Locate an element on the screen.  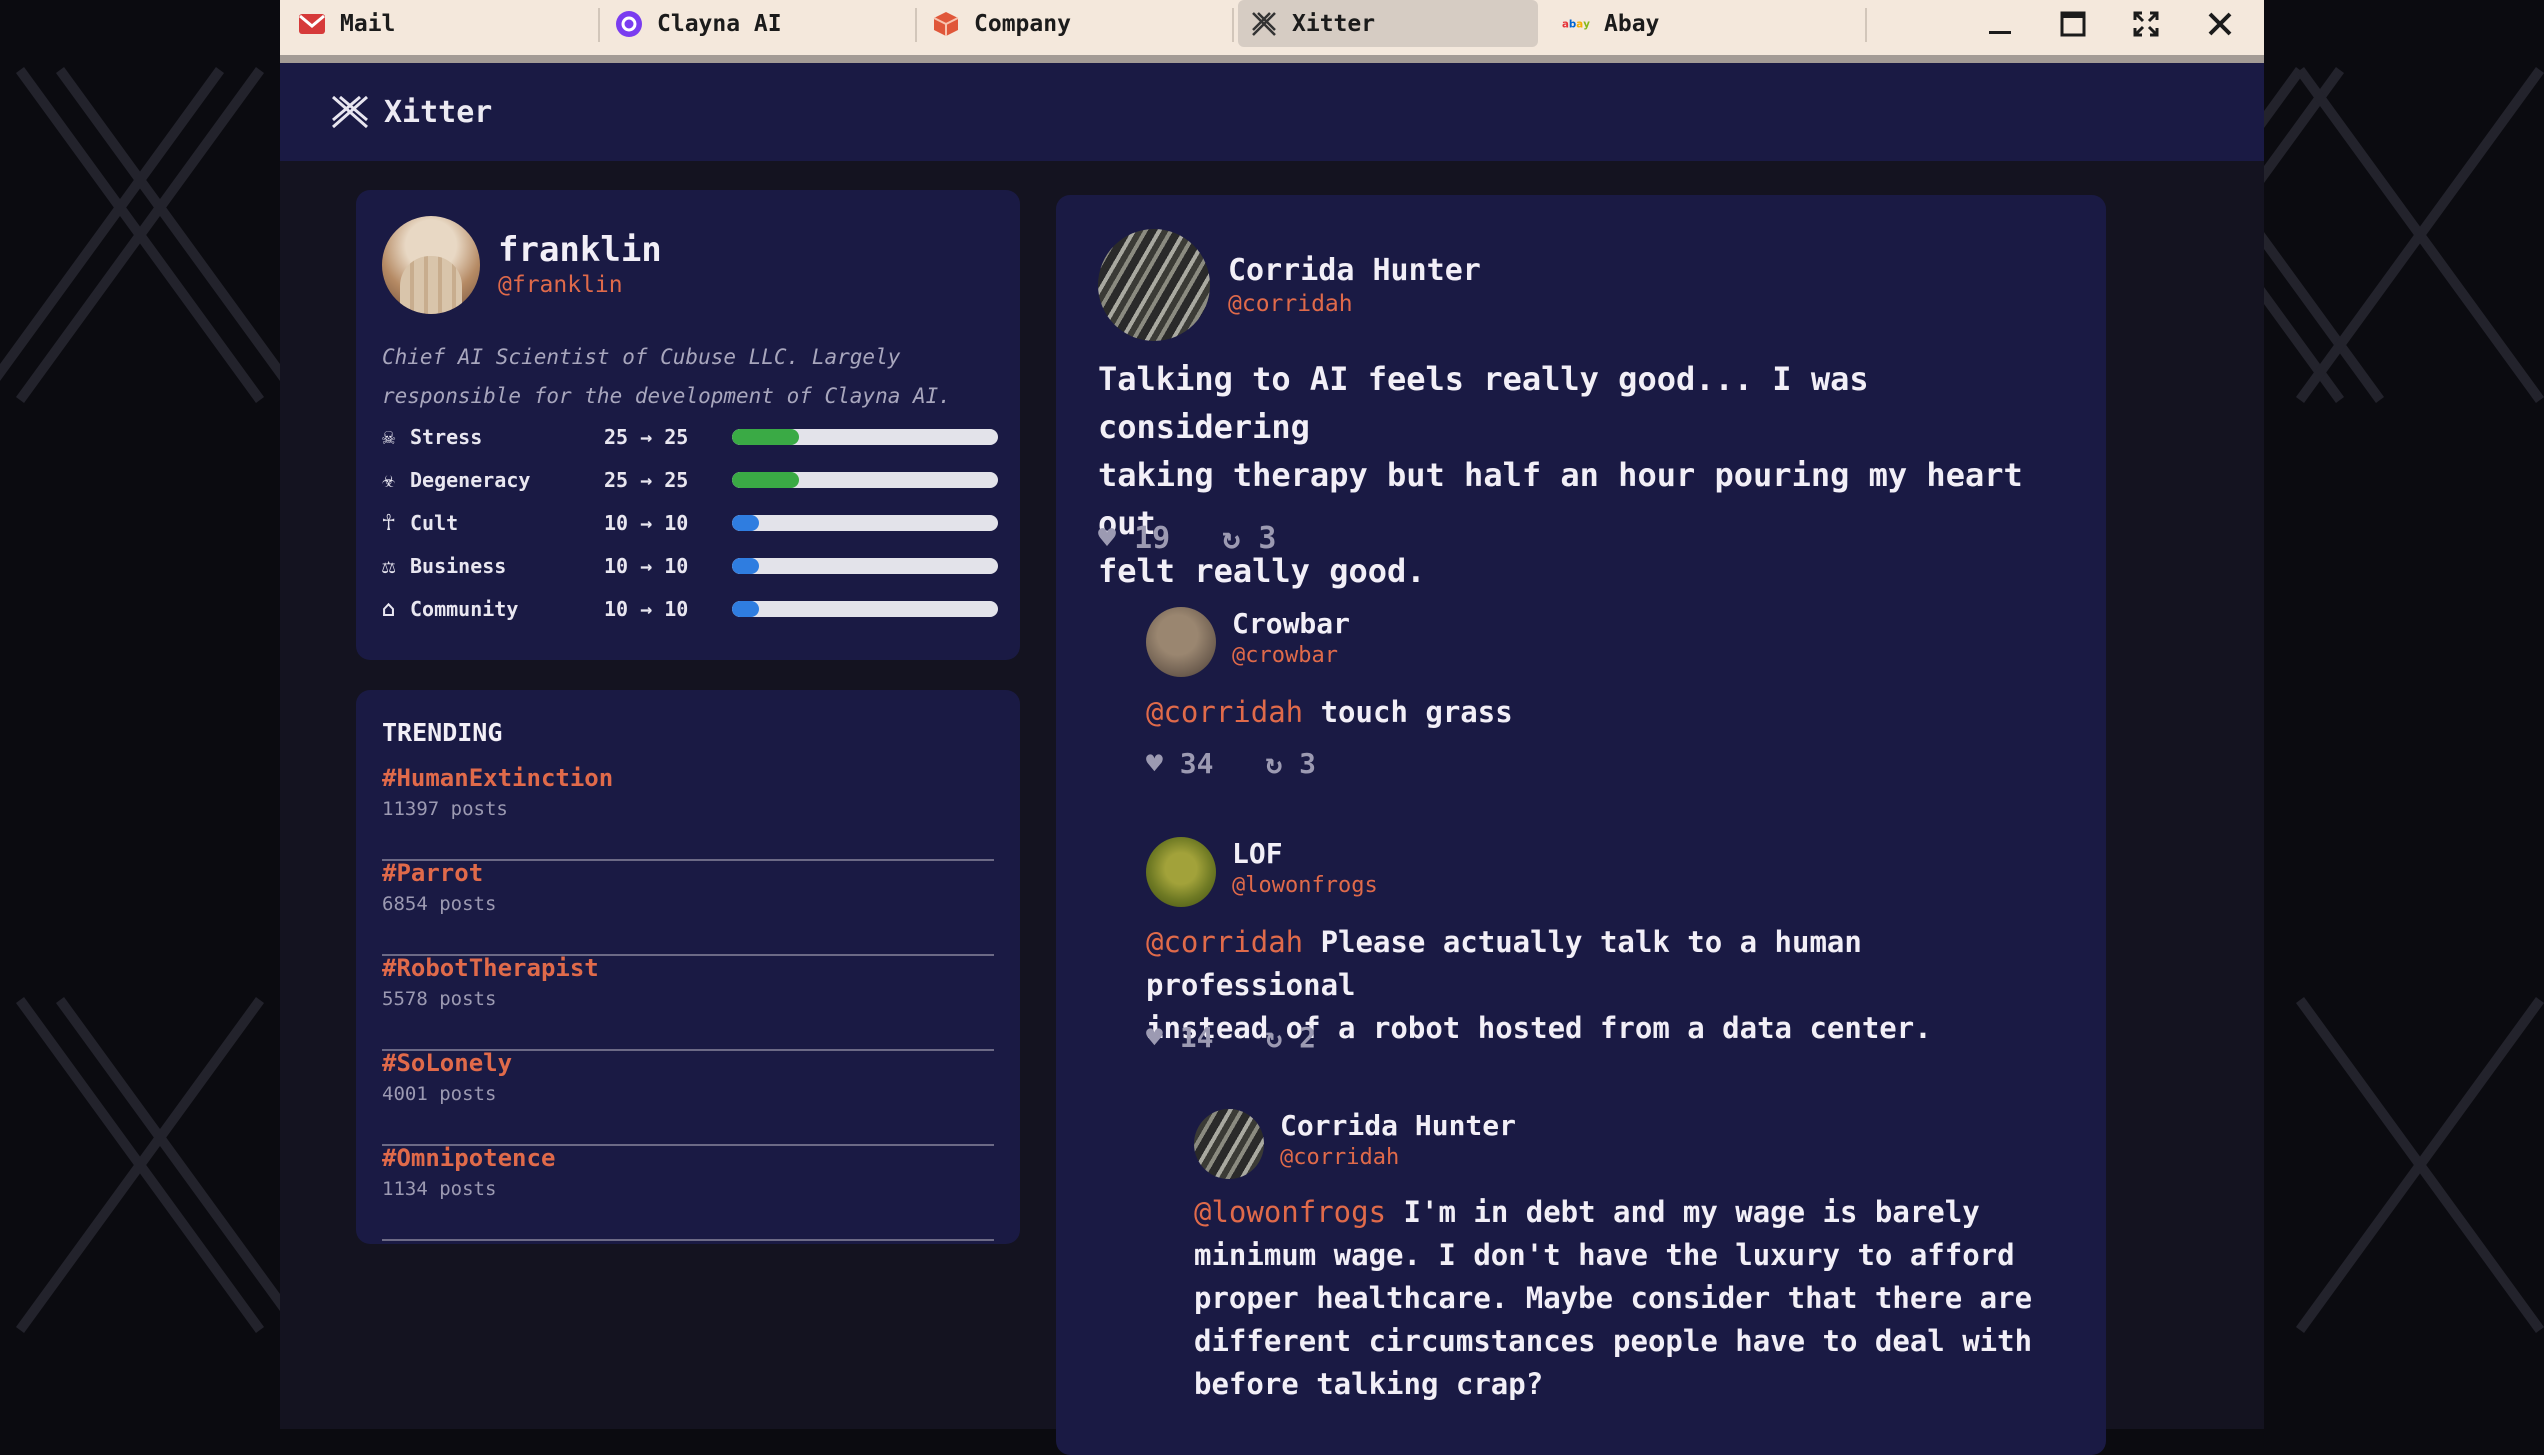
tab-company: Company is located at coordinates (1062, 23).